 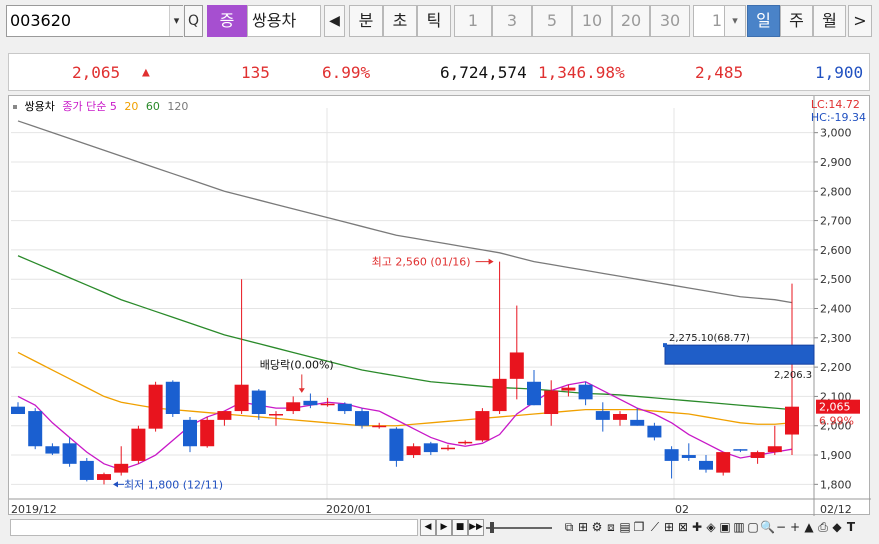 What do you see at coordinates (94, 21) in the screenshot?
I see `stock-code-input: 003620` at bounding box center [94, 21].